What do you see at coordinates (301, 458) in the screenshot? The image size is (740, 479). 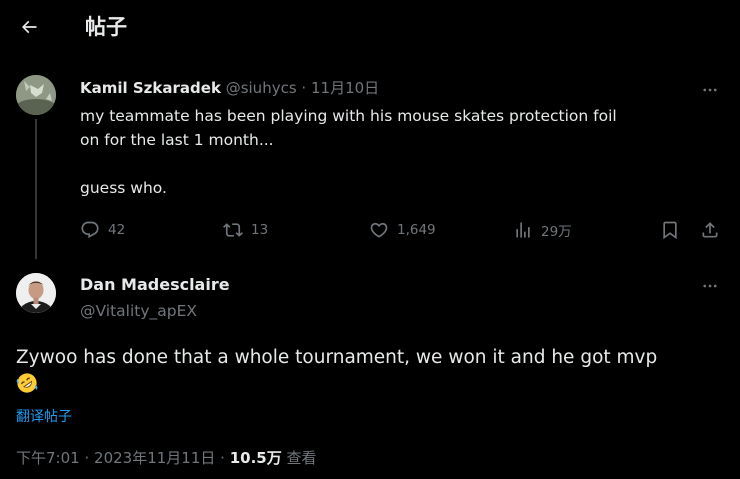 I see `views-label: 查看` at bounding box center [301, 458].